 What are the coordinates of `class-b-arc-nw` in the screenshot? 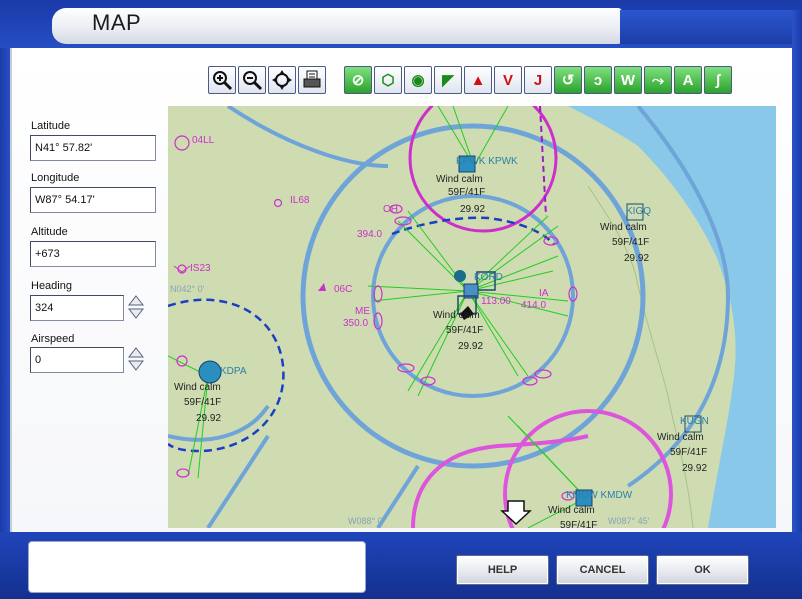 It's located at (307, 137).